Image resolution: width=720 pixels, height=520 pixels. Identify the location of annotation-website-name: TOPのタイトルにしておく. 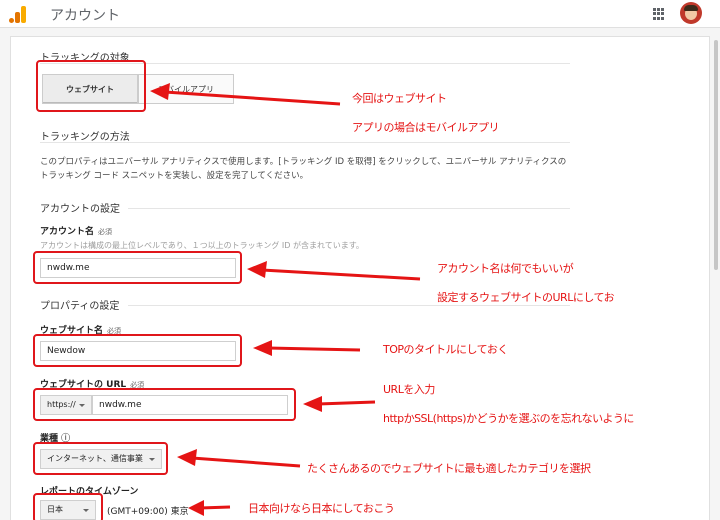
(445, 349).